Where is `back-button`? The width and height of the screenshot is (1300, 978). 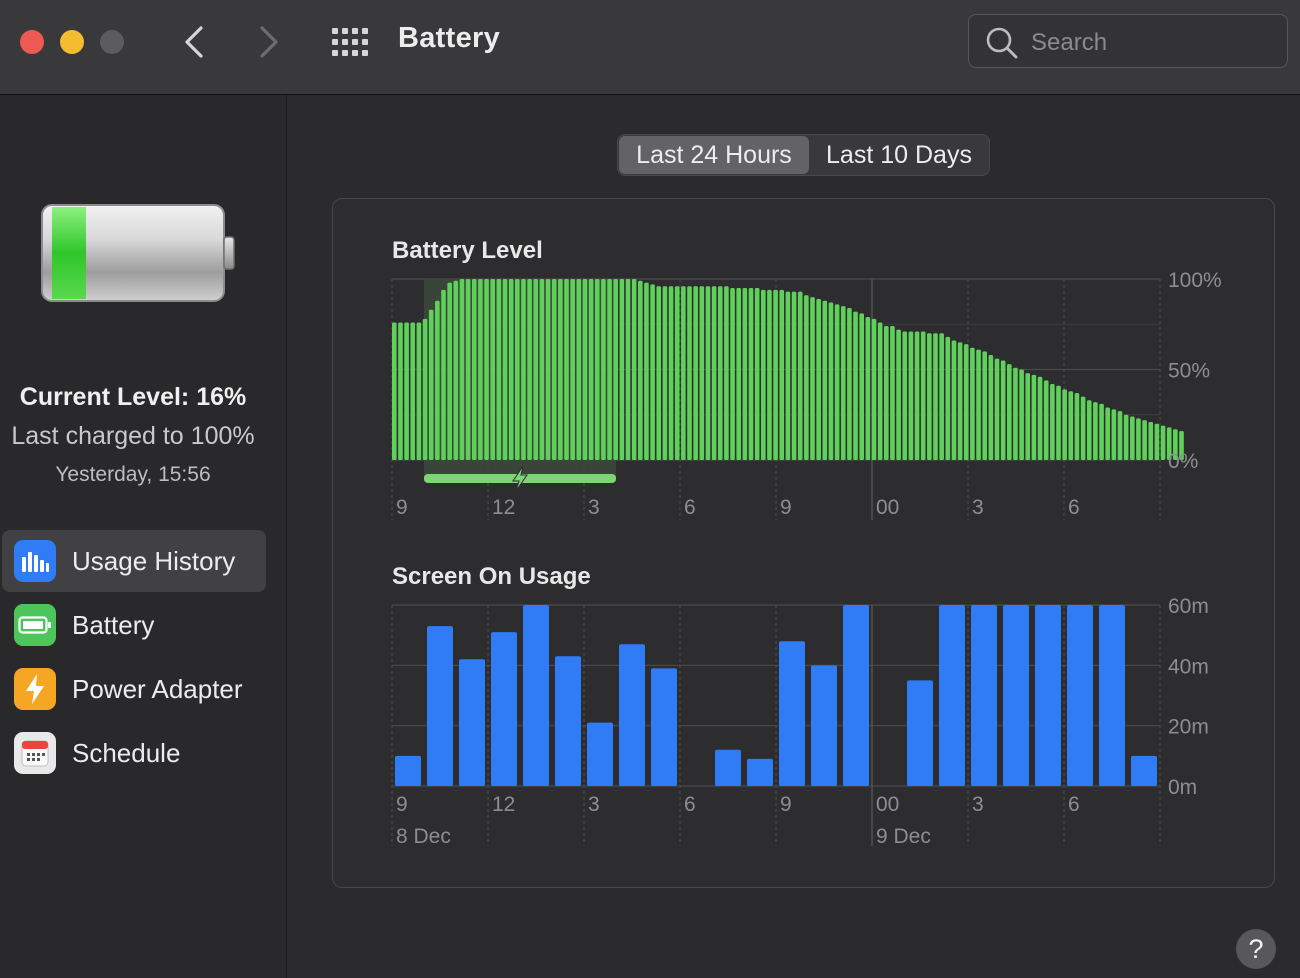 back-button is located at coordinates (195, 42).